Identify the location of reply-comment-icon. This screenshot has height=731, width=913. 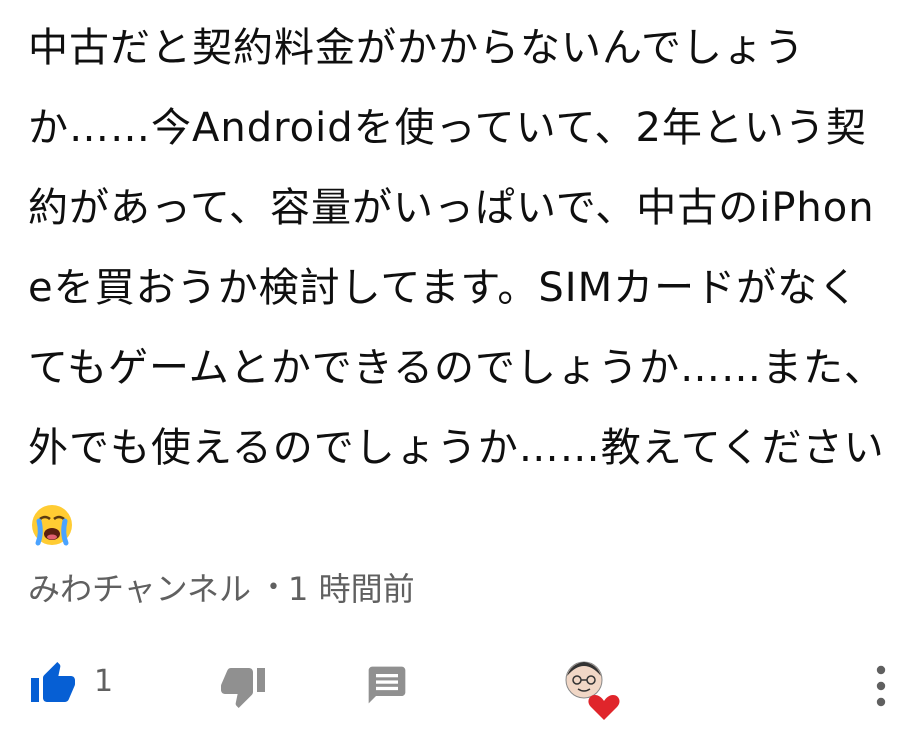
(387, 685).